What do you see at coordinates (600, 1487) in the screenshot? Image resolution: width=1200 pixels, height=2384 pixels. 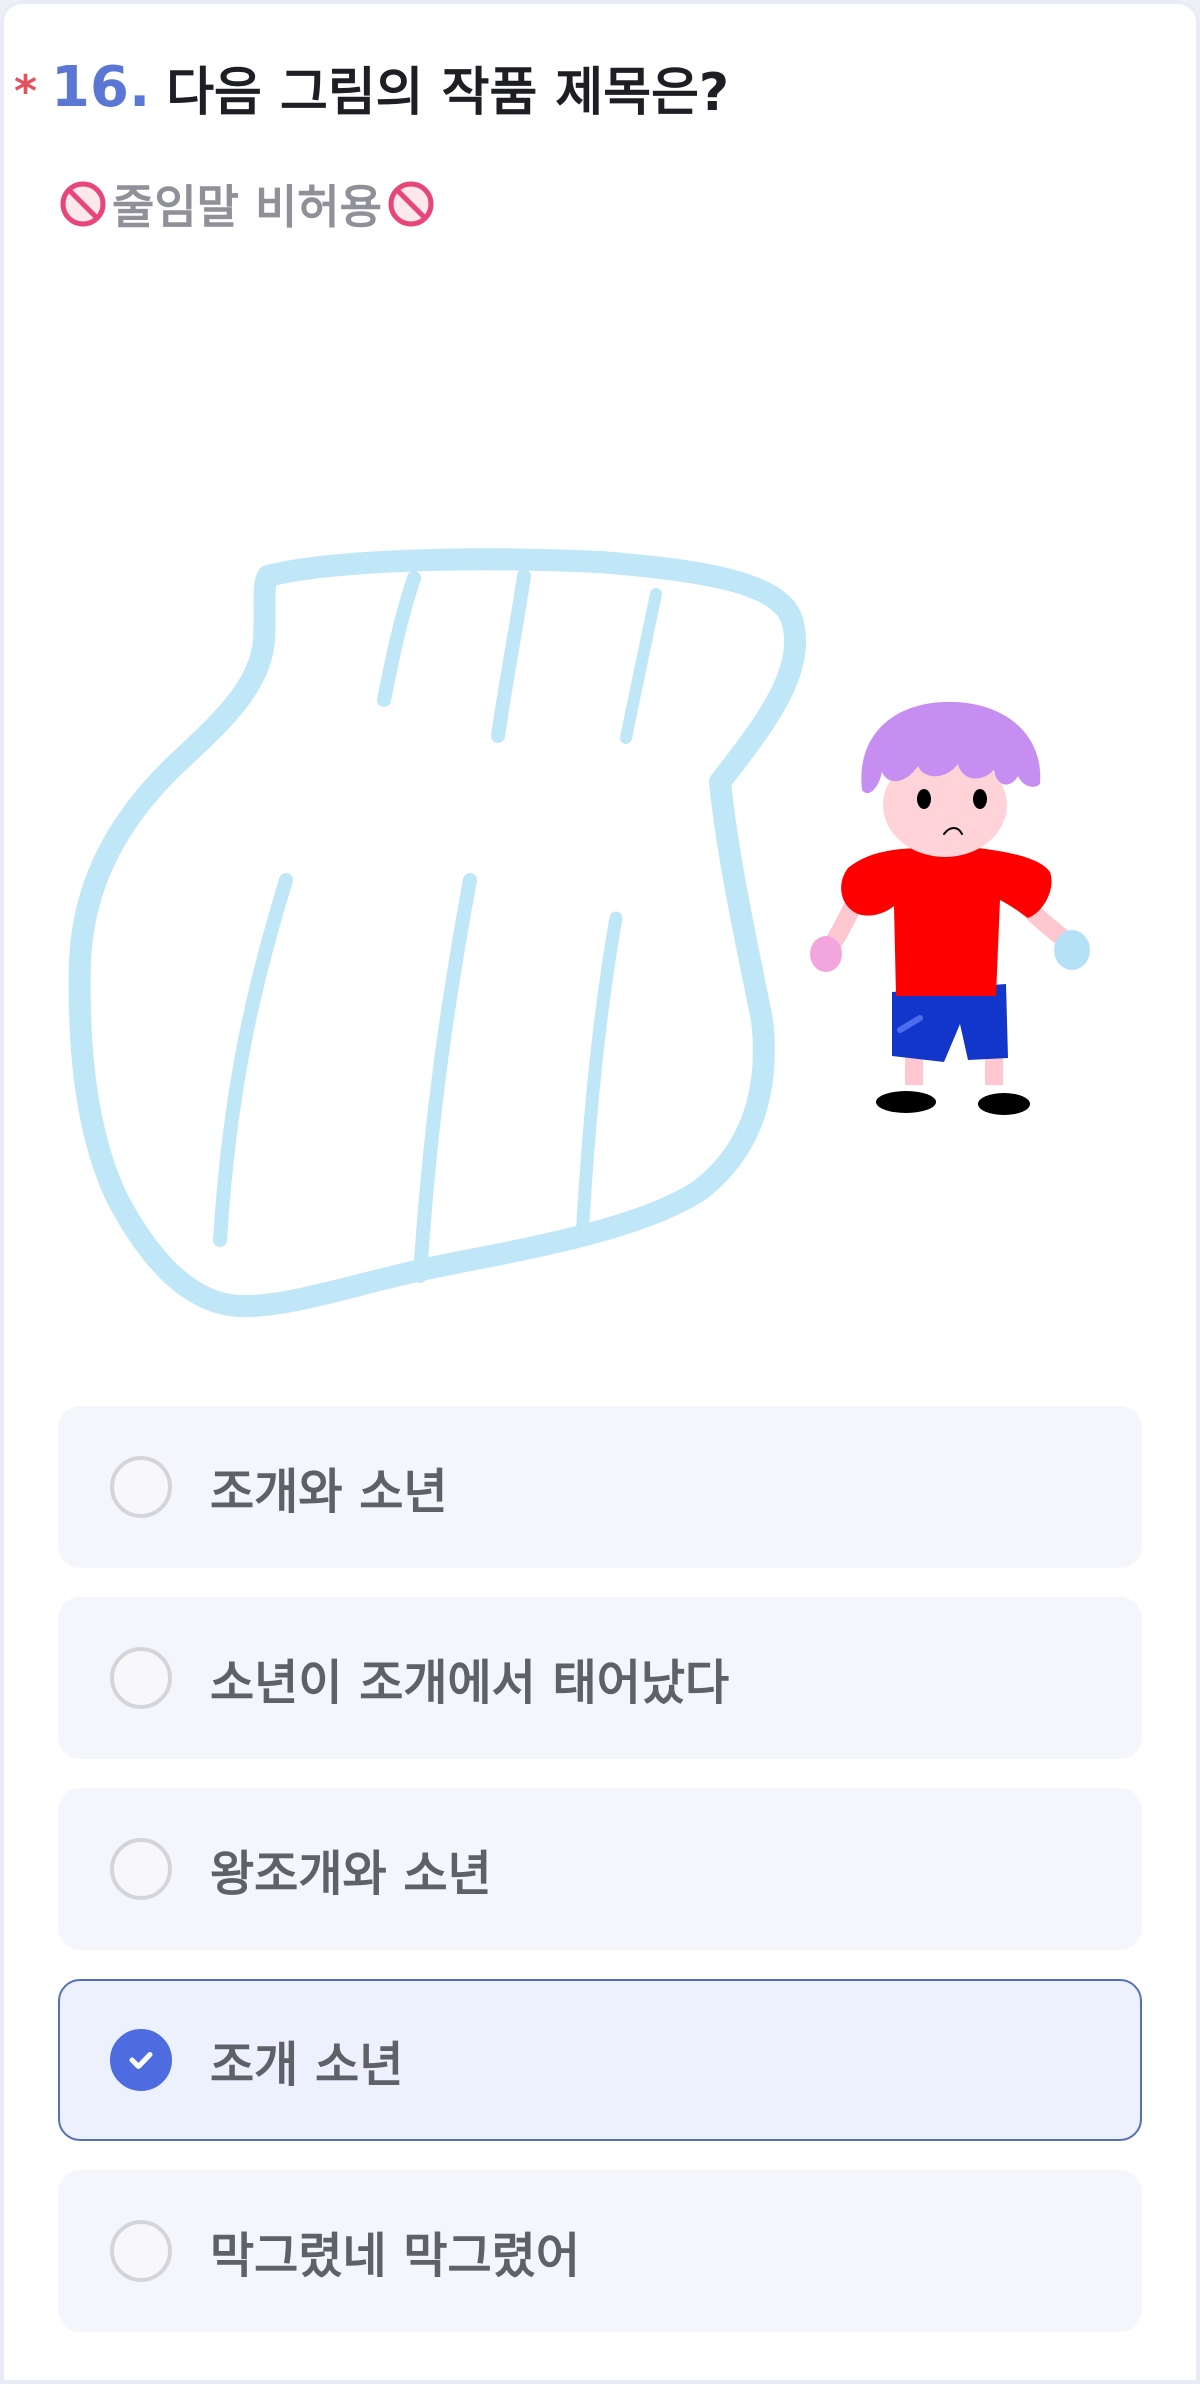 I see `option-1: 조개와 소년` at bounding box center [600, 1487].